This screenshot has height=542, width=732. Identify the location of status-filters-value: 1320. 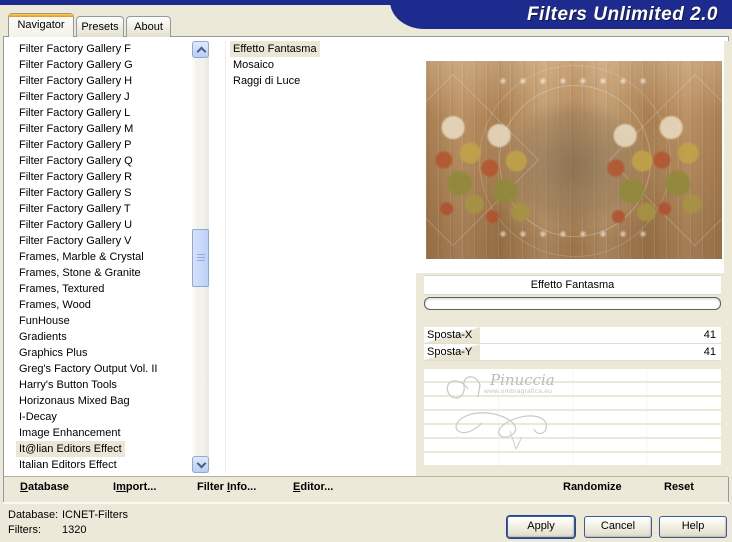
(74, 530).